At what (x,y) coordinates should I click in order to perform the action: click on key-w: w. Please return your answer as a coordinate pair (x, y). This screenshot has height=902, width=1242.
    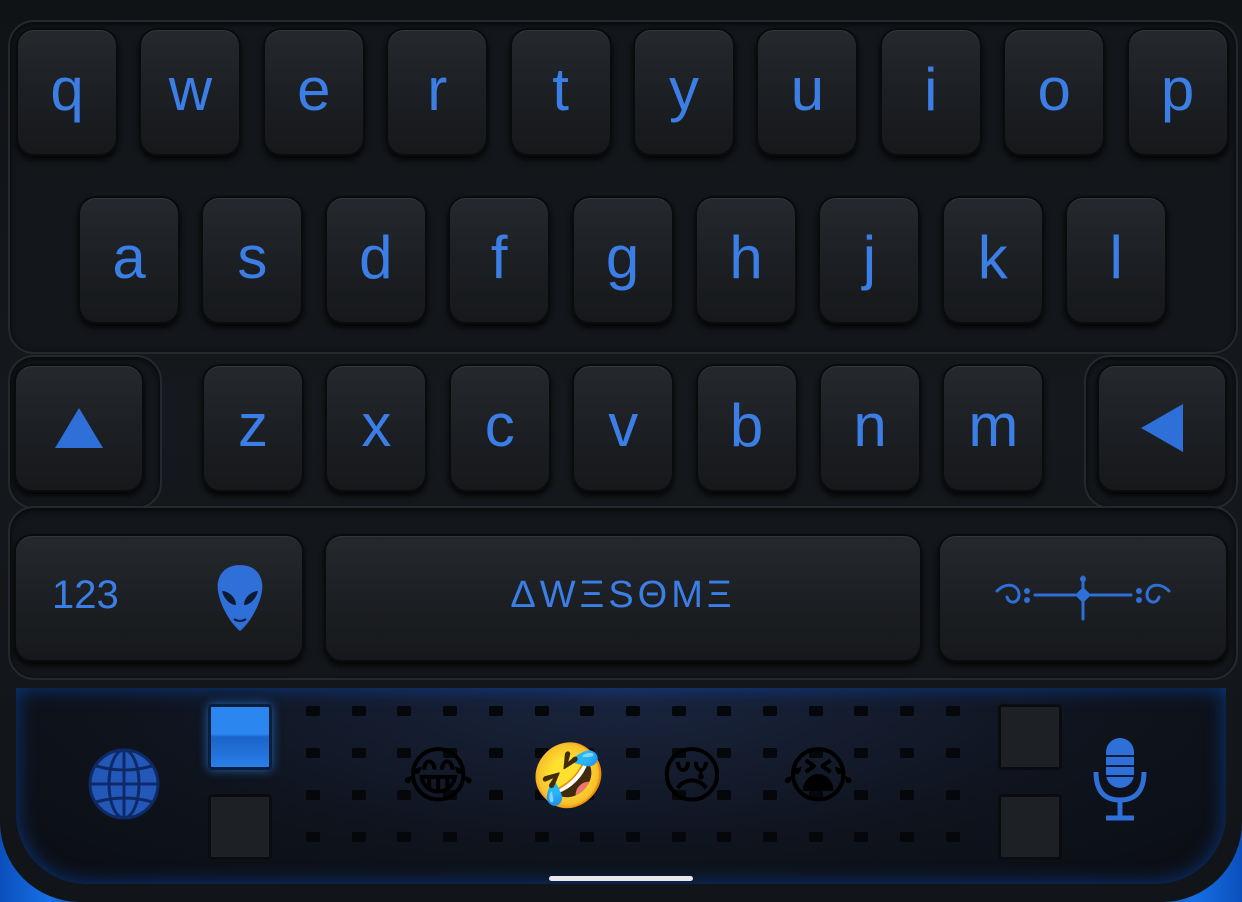
    Looking at the image, I should click on (190, 92).